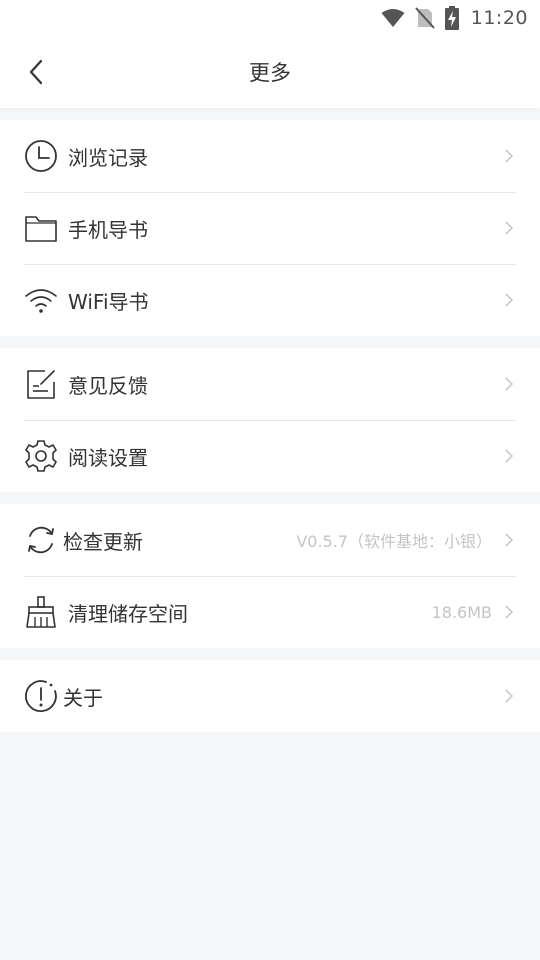 The height and width of the screenshot is (960, 540). I want to click on menu-item-check-update: 检查更新 V0.5.7（软件基地：小银）, so click(270, 540).